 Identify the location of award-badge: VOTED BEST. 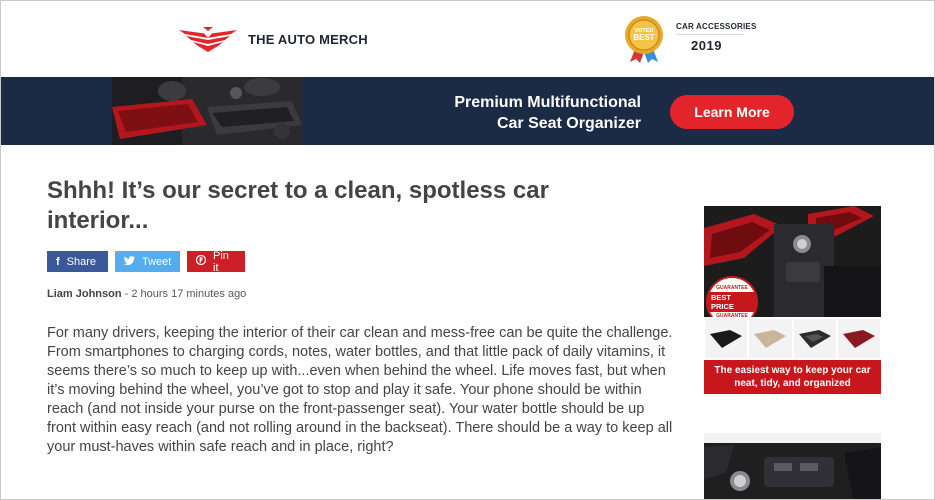
(644, 41).